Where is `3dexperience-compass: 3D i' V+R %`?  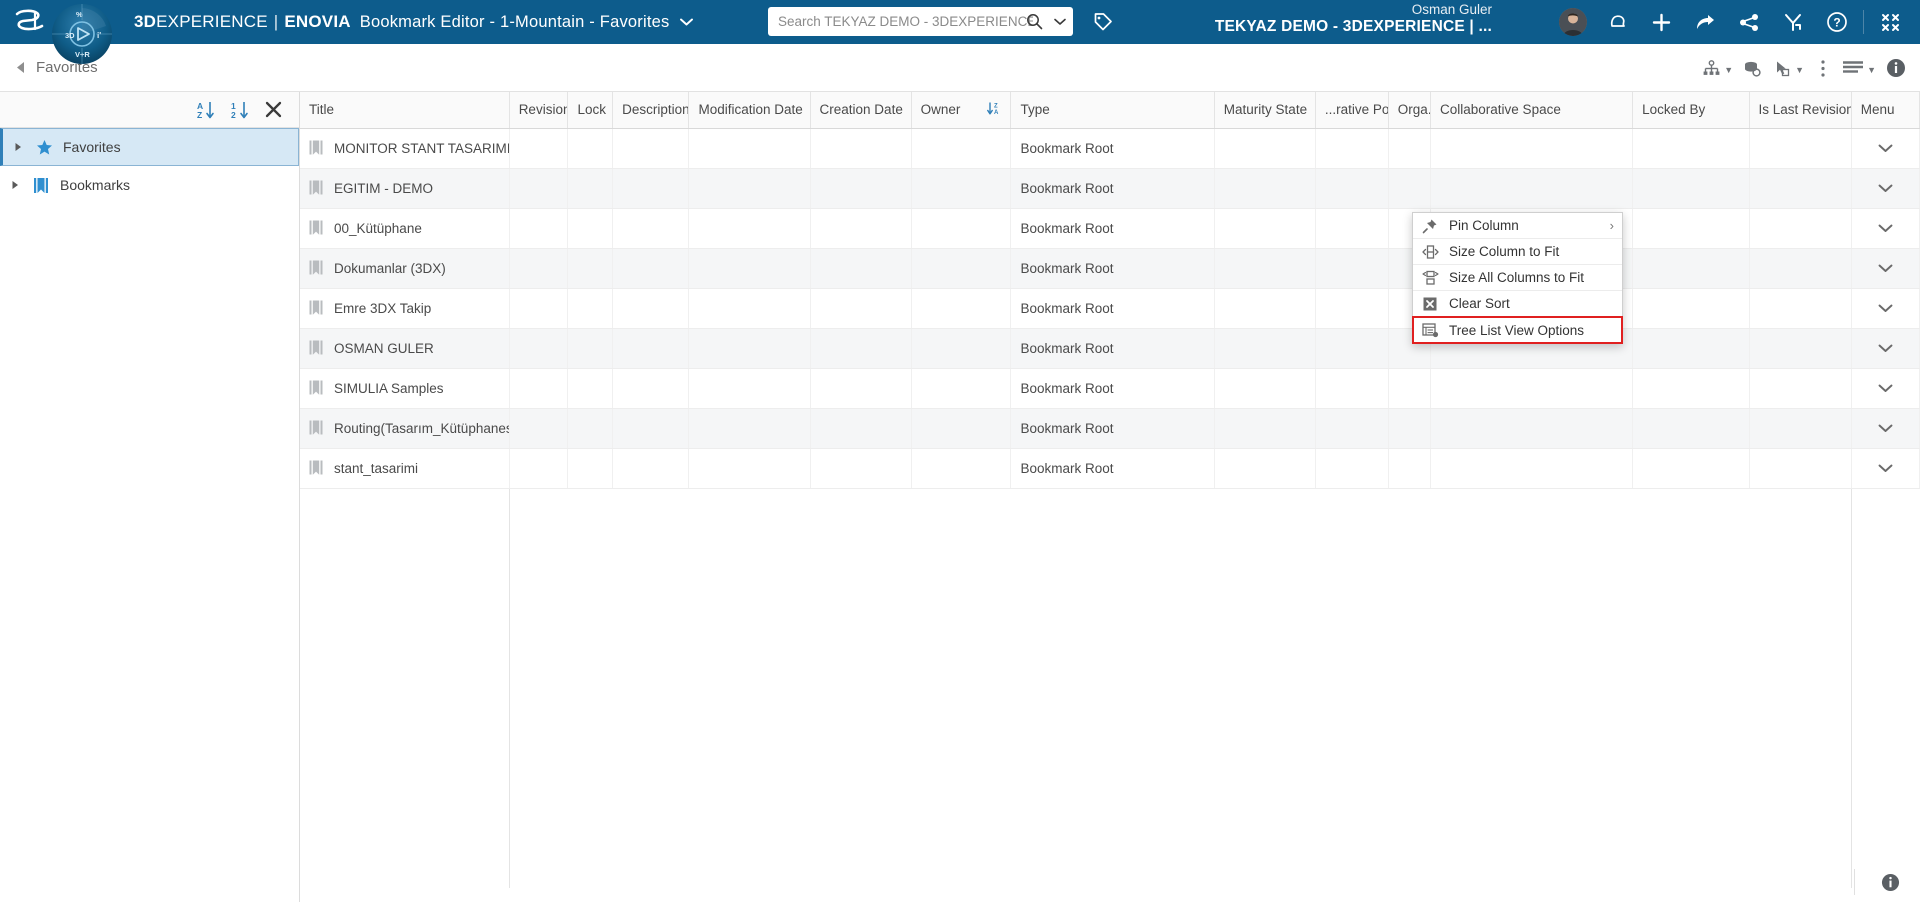
3dexperience-compass: 3D i' V+R % is located at coordinates (82, 34).